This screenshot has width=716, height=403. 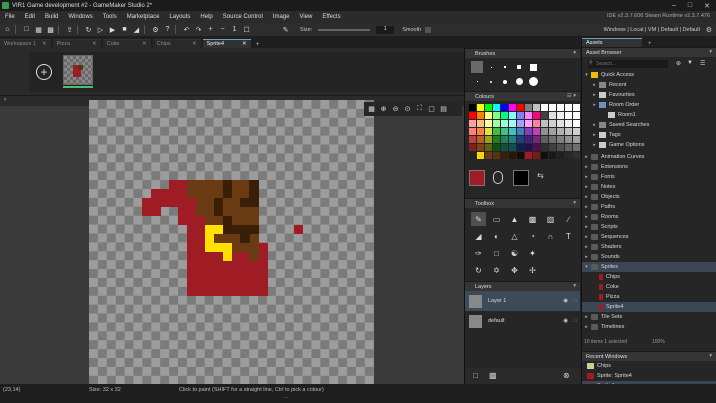 I want to click on fit-icon: ⛶, so click(x=419, y=109).